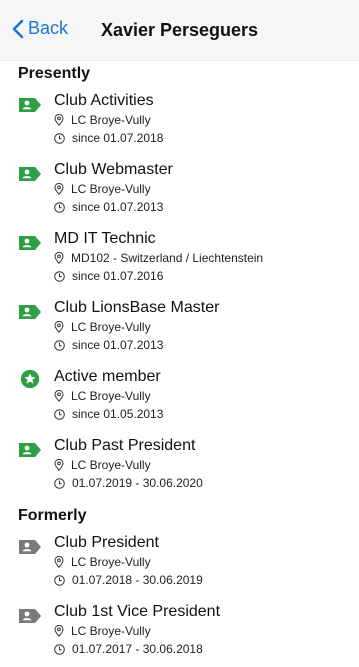 The height and width of the screenshot is (667, 359). Describe the element at coordinates (107, 376) in the screenshot. I see `function-name: Active member` at that location.